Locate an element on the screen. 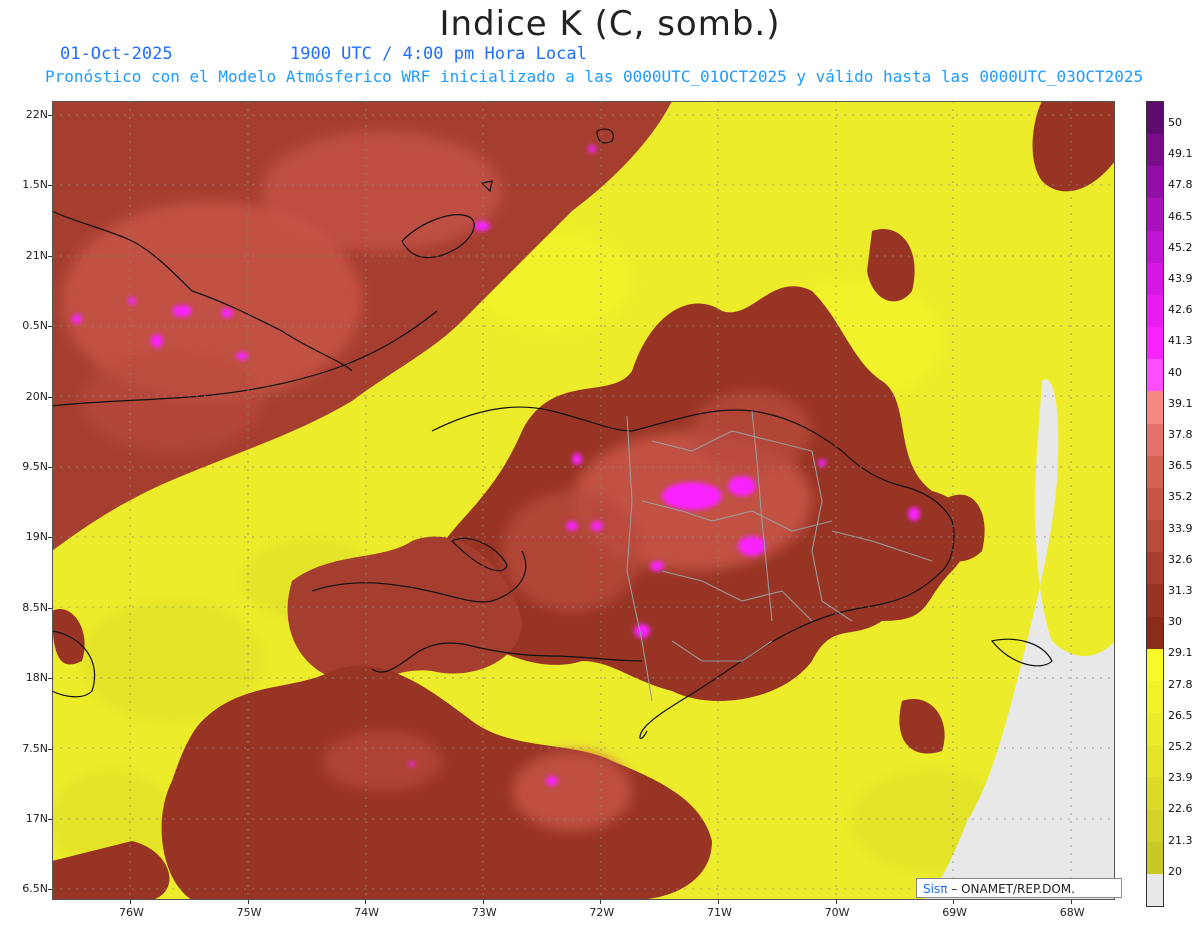 The image size is (1200, 927). lon-label: 68W is located at coordinates (1072, 912).